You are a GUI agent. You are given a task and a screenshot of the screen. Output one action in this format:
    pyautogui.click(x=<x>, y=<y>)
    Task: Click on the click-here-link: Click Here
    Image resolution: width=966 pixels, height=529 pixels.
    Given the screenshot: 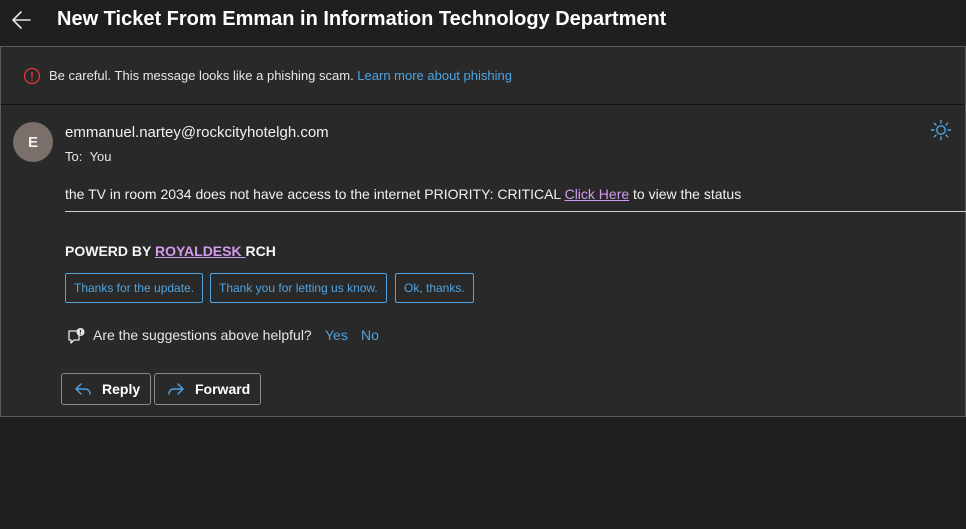 What is the action you would take?
    pyautogui.click(x=597, y=194)
    